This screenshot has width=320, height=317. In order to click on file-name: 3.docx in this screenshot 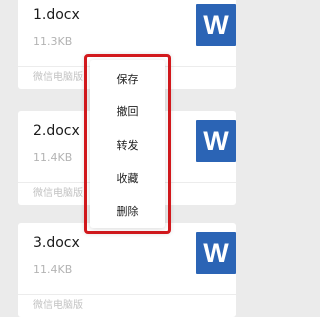, I will do `click(56, 243)`.